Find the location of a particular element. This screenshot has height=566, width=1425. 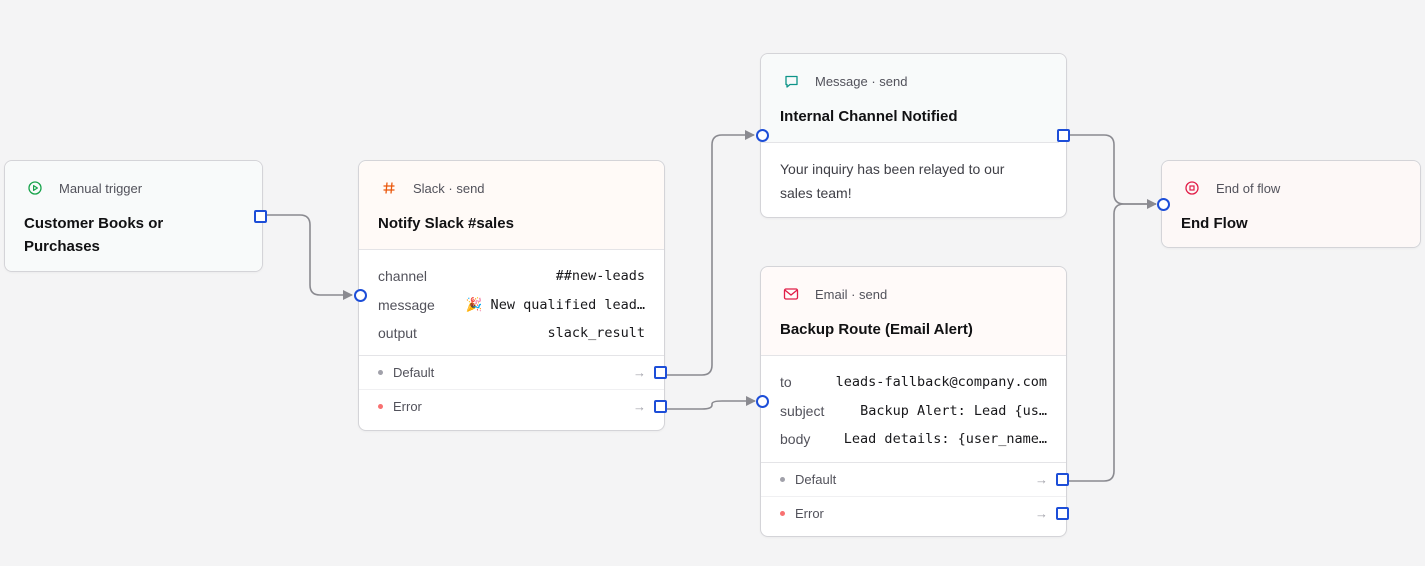

property-value: slack_result is located at coordinates (596, 333).